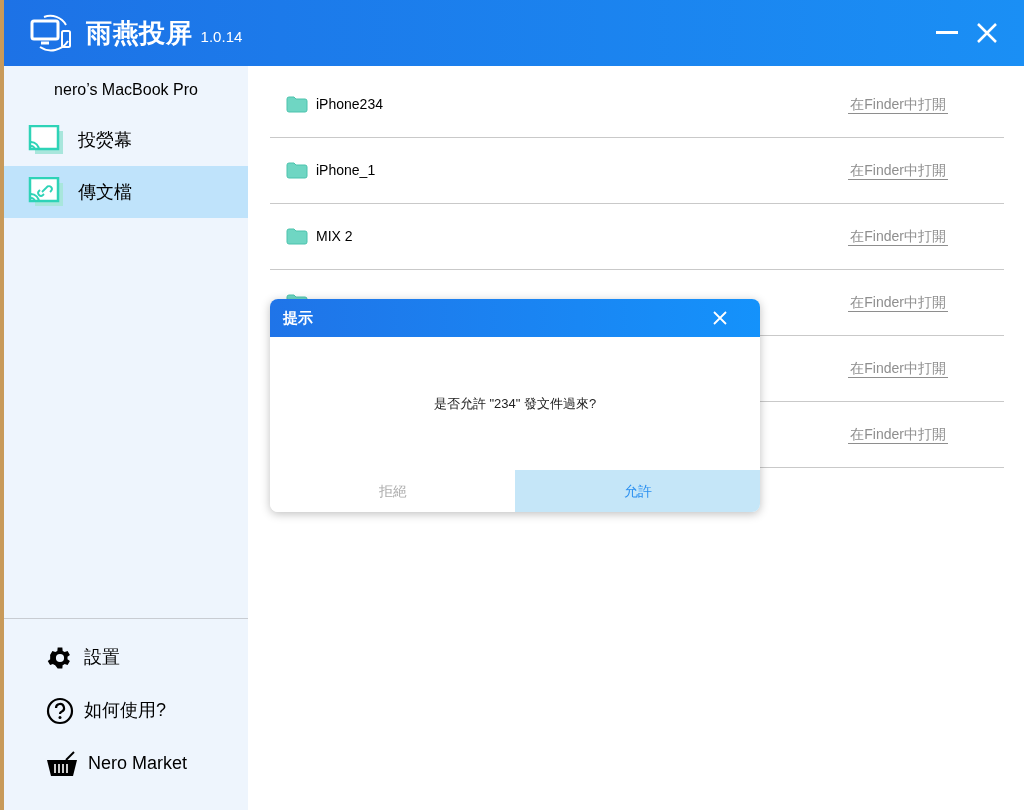 This screenshot has width=1024, height=810. I want to click on folder-name: MIX 2, so click(334, 236).